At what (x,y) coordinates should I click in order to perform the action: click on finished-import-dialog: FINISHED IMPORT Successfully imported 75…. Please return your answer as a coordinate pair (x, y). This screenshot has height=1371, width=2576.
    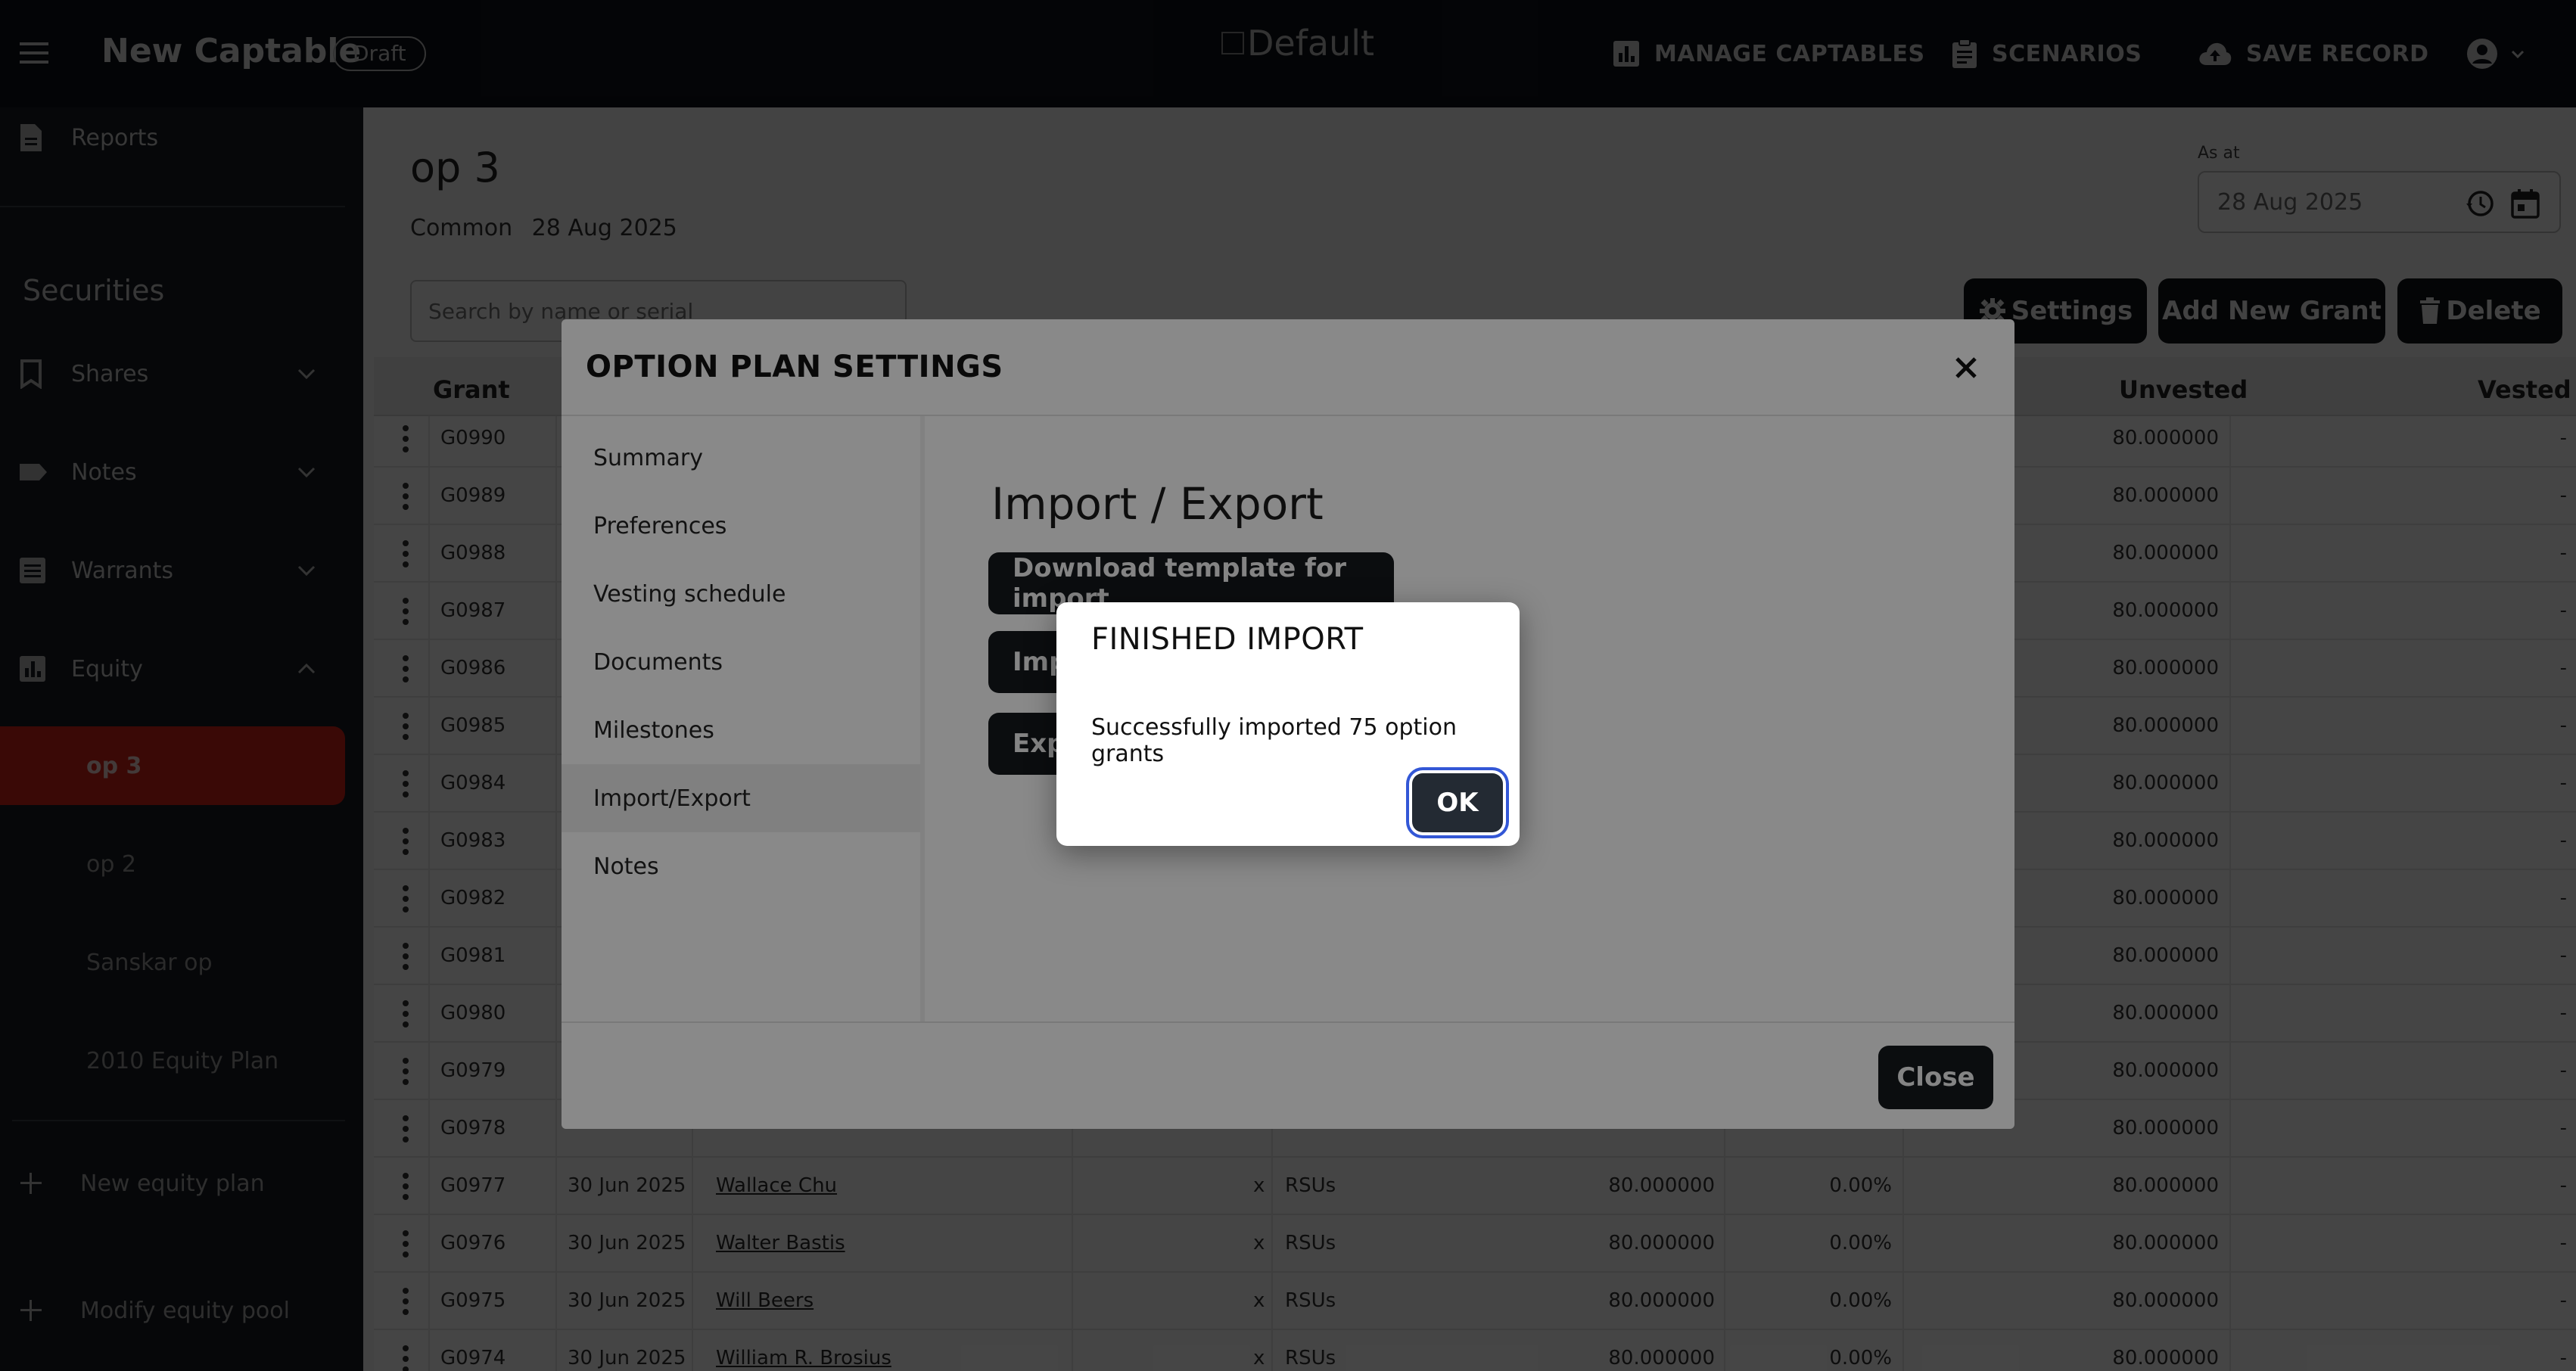
    Looking at the image, I should click on (1288, 724).